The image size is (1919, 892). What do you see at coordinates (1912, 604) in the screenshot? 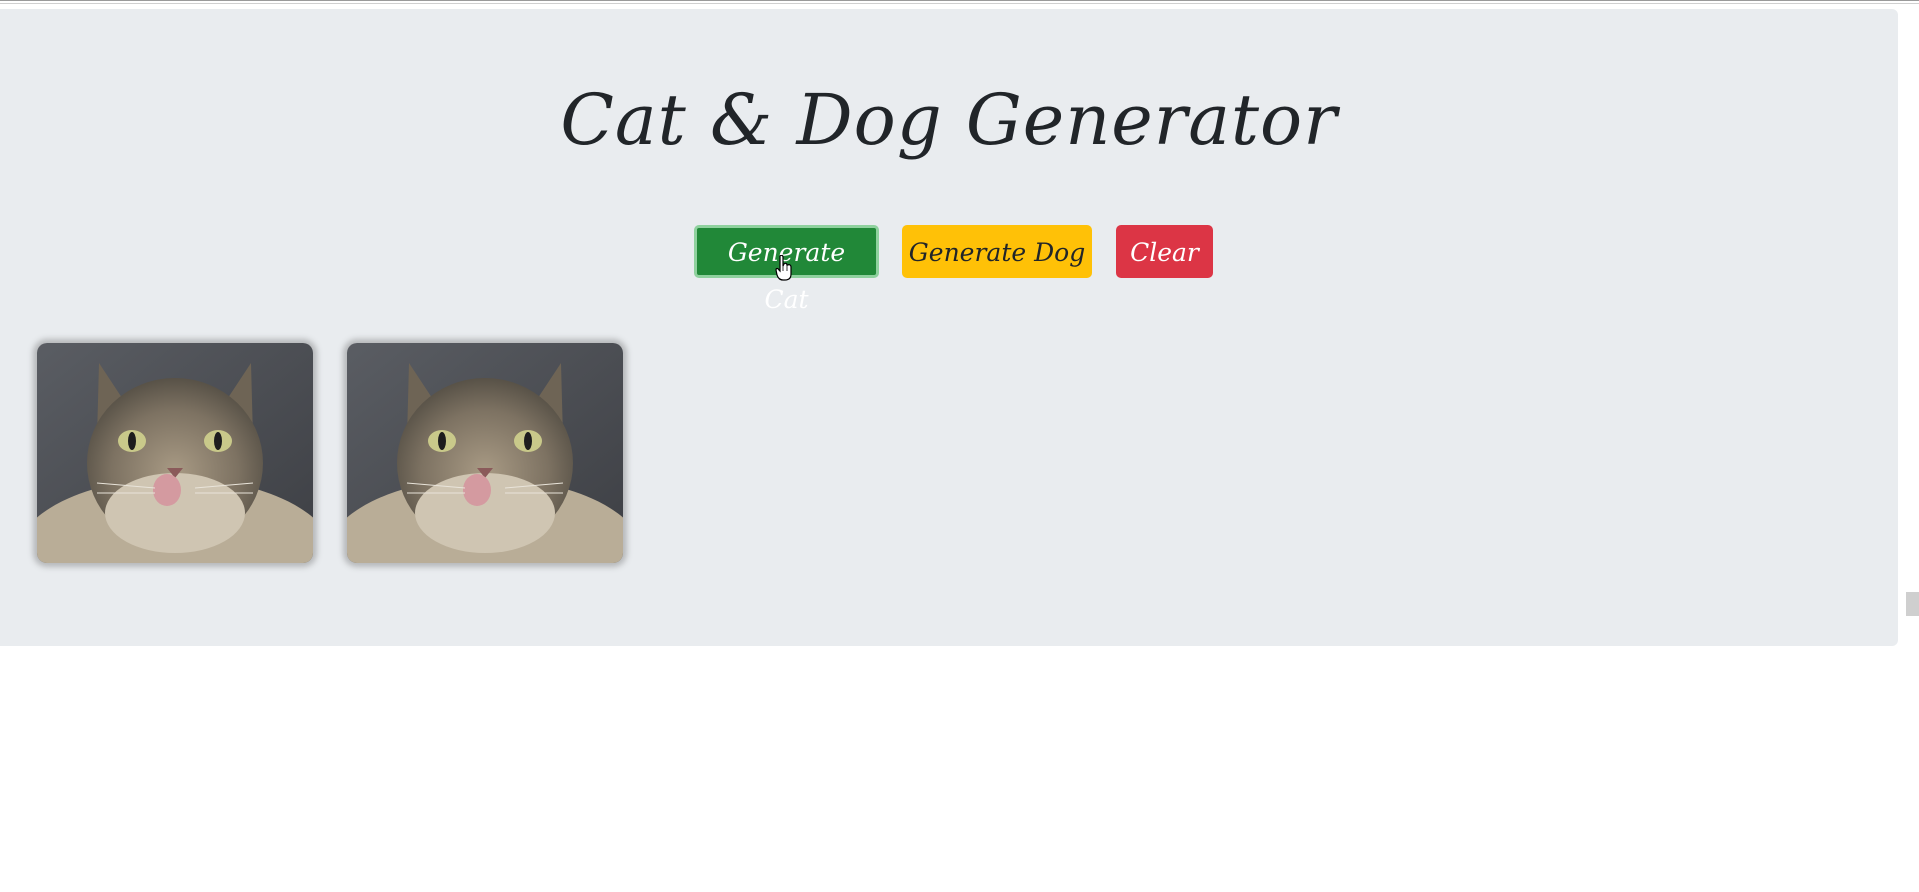
I see `scrollbar-thumb` at bounding box center [1912, 604].